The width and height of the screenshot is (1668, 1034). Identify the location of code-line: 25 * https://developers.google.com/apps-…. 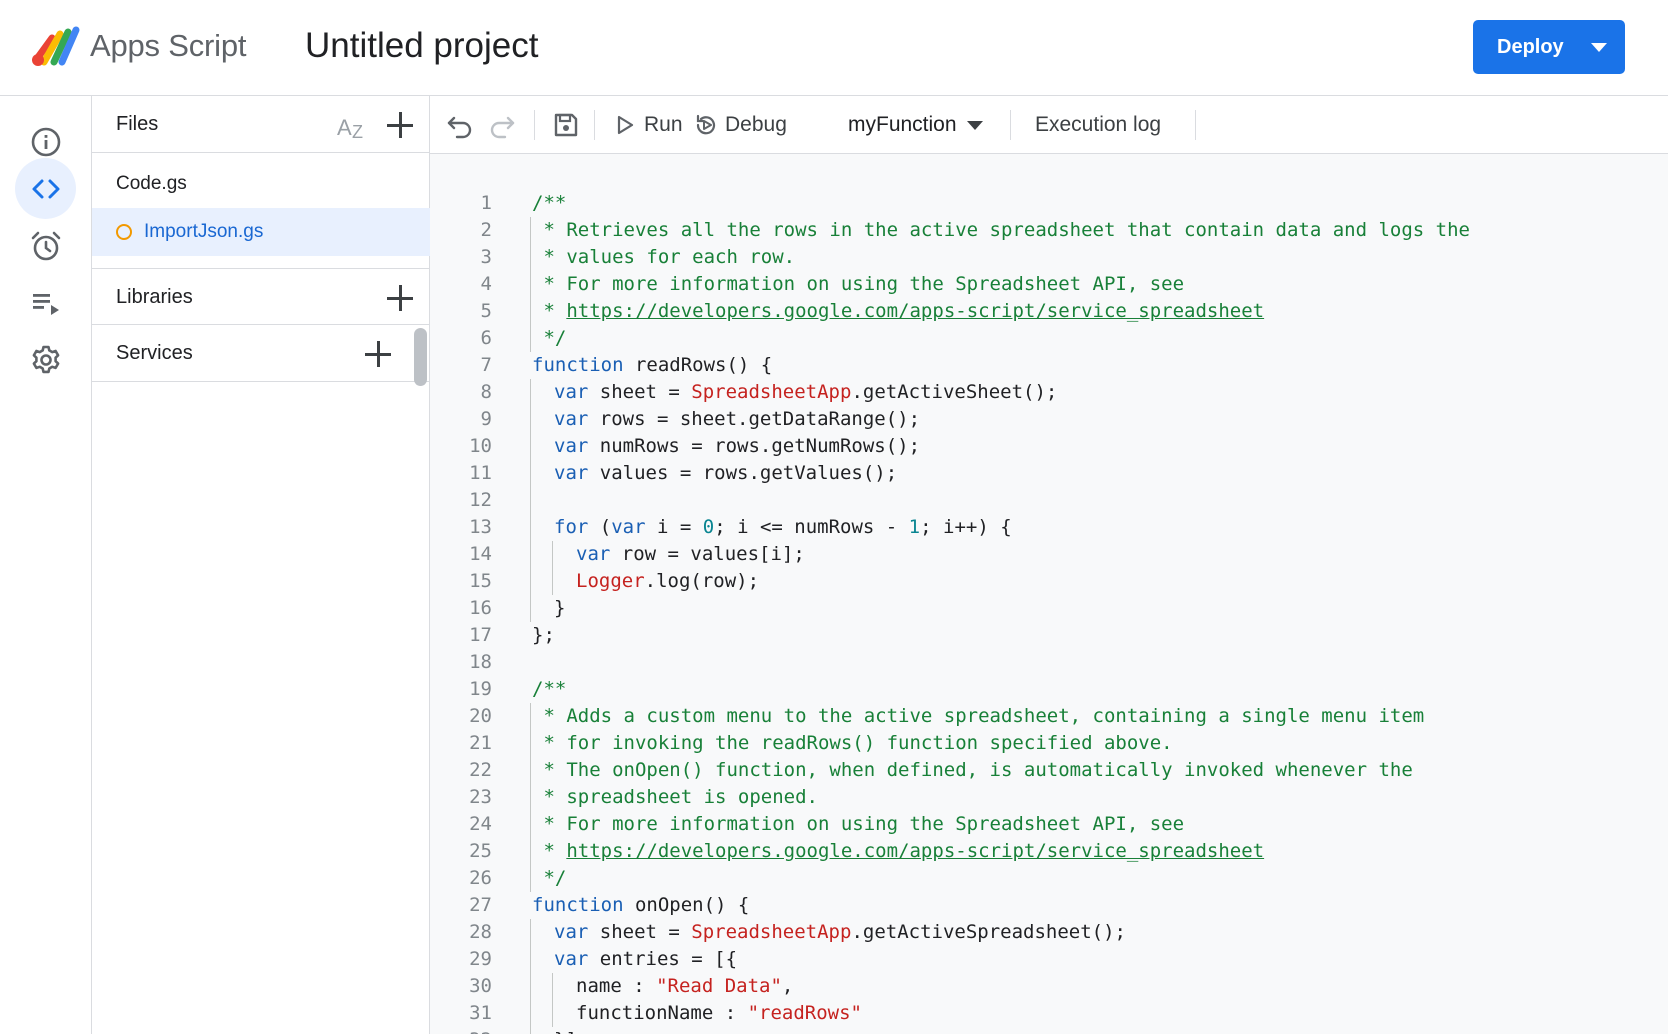
(1049, 851).